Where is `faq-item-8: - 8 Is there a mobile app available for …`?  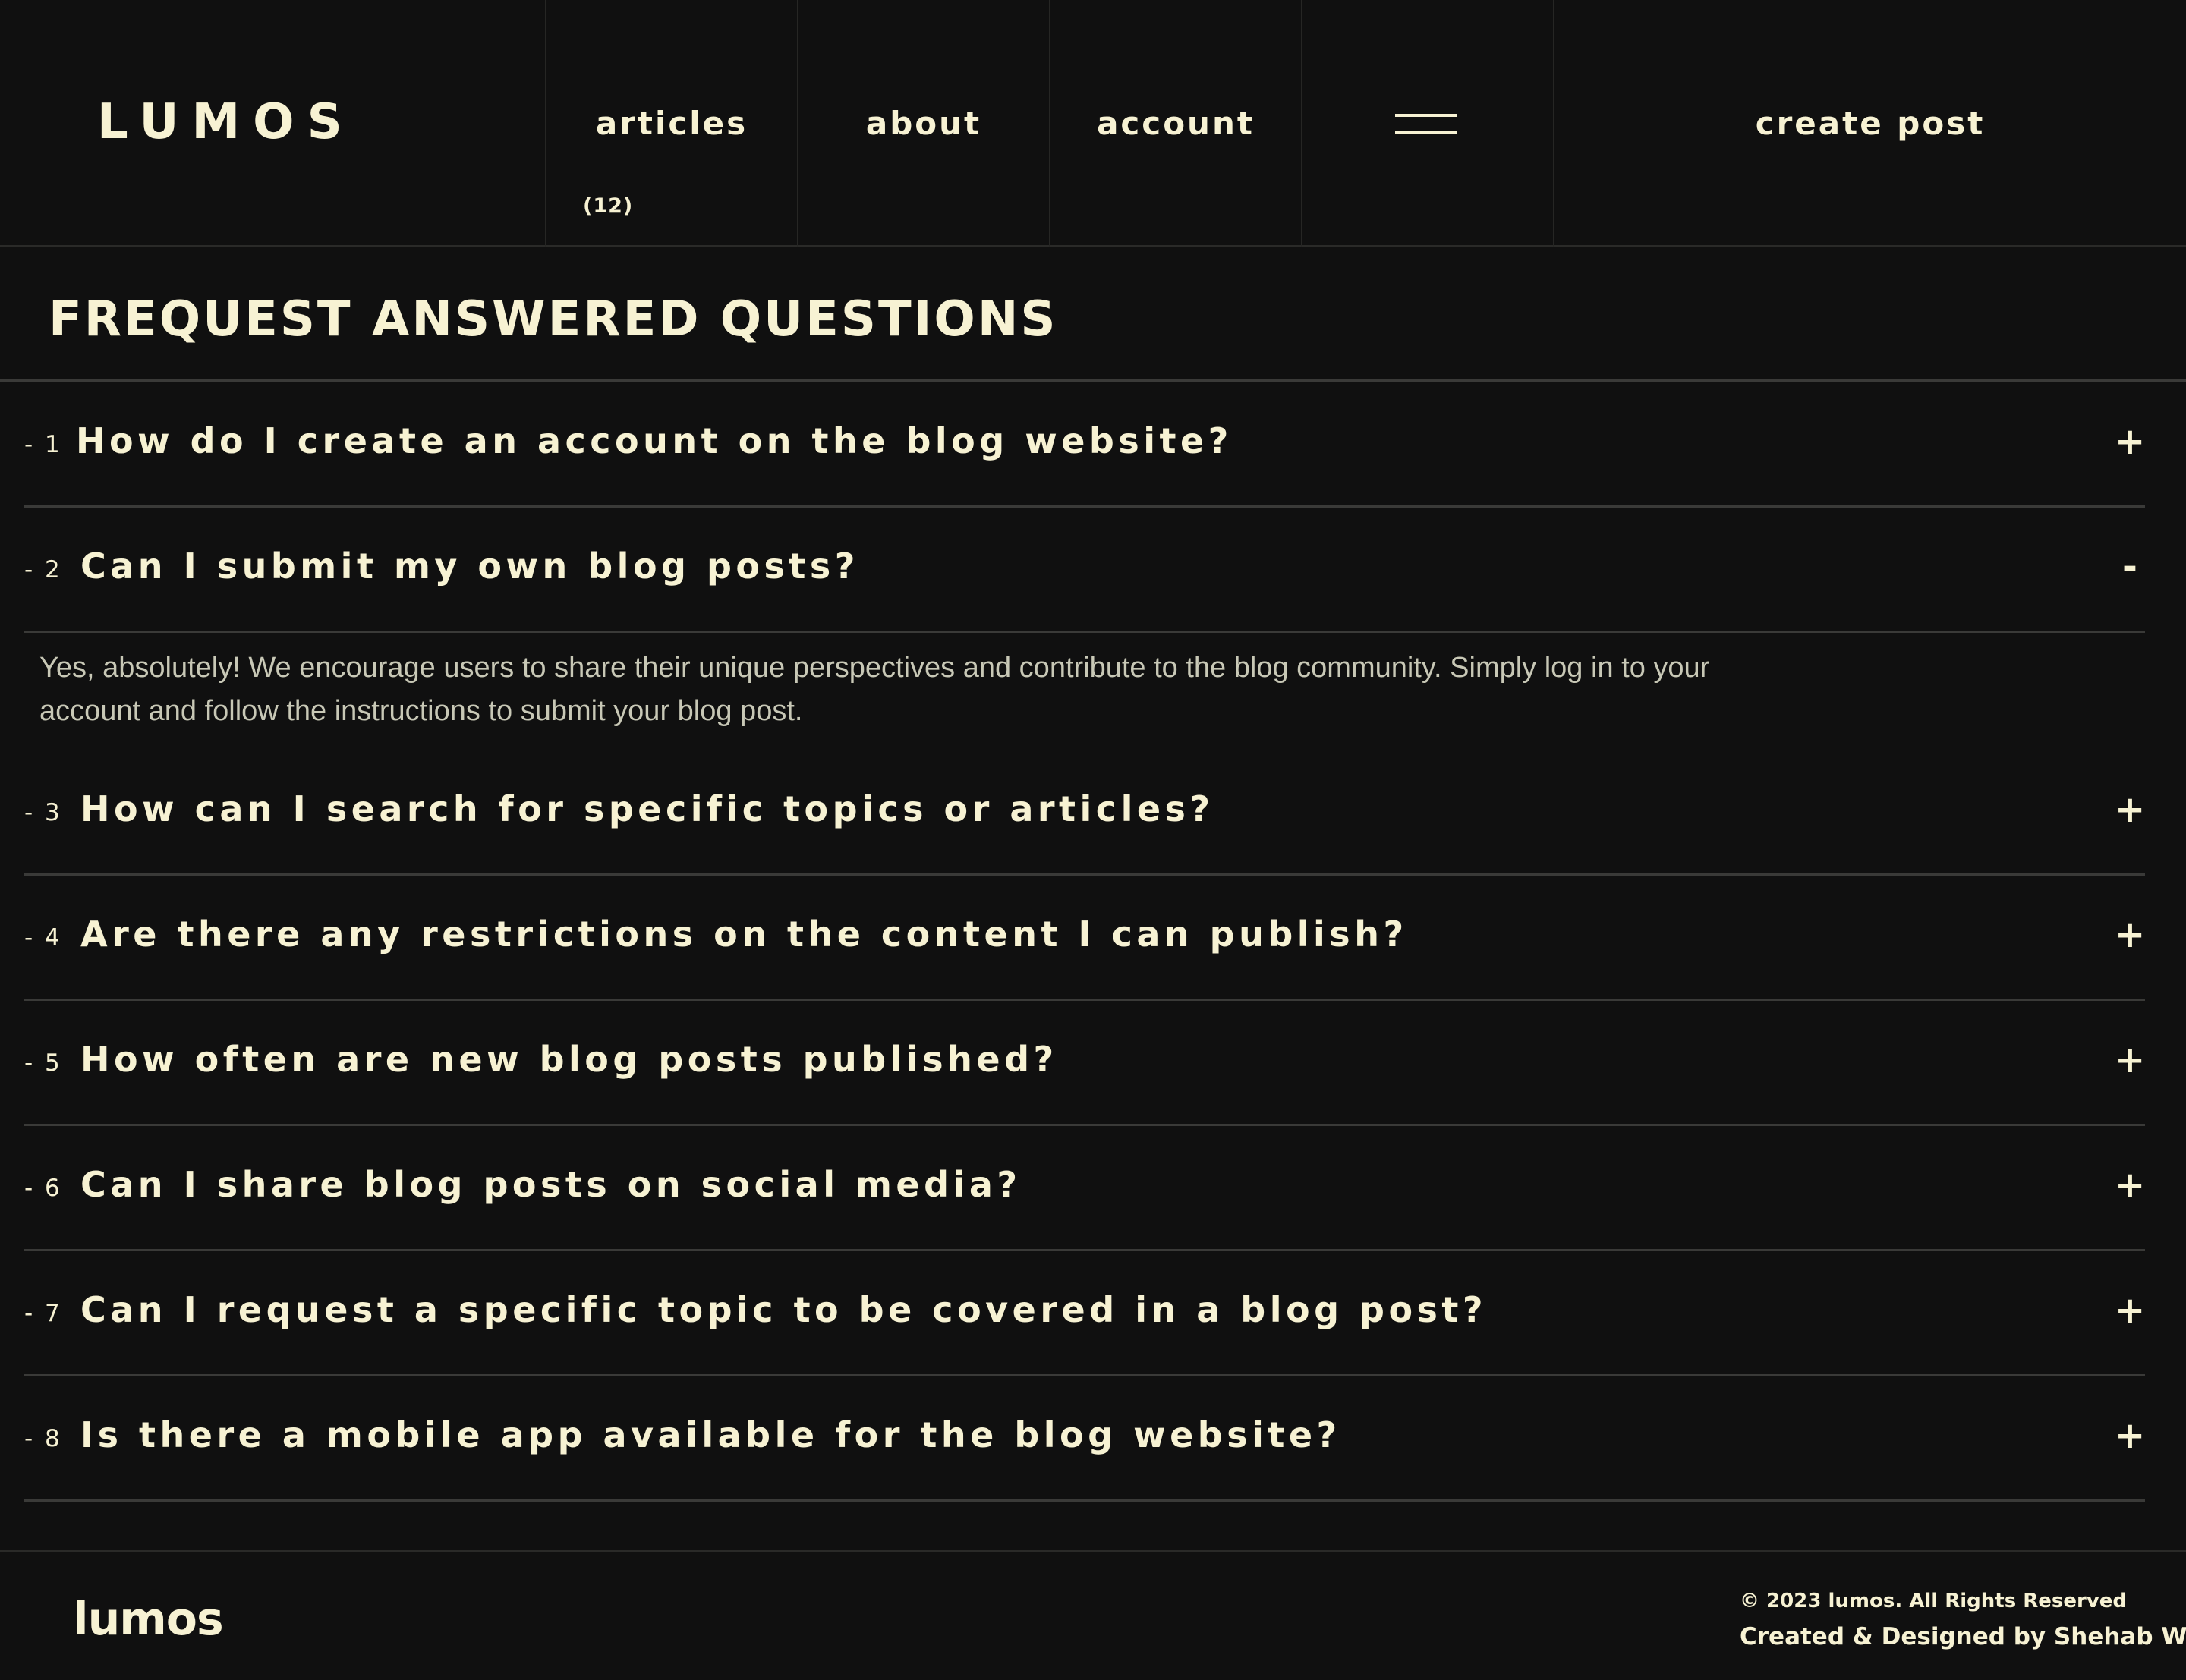
faq-item-8: - 8 Is there a mobile app available for … is located at coordinates (1084, 1439).